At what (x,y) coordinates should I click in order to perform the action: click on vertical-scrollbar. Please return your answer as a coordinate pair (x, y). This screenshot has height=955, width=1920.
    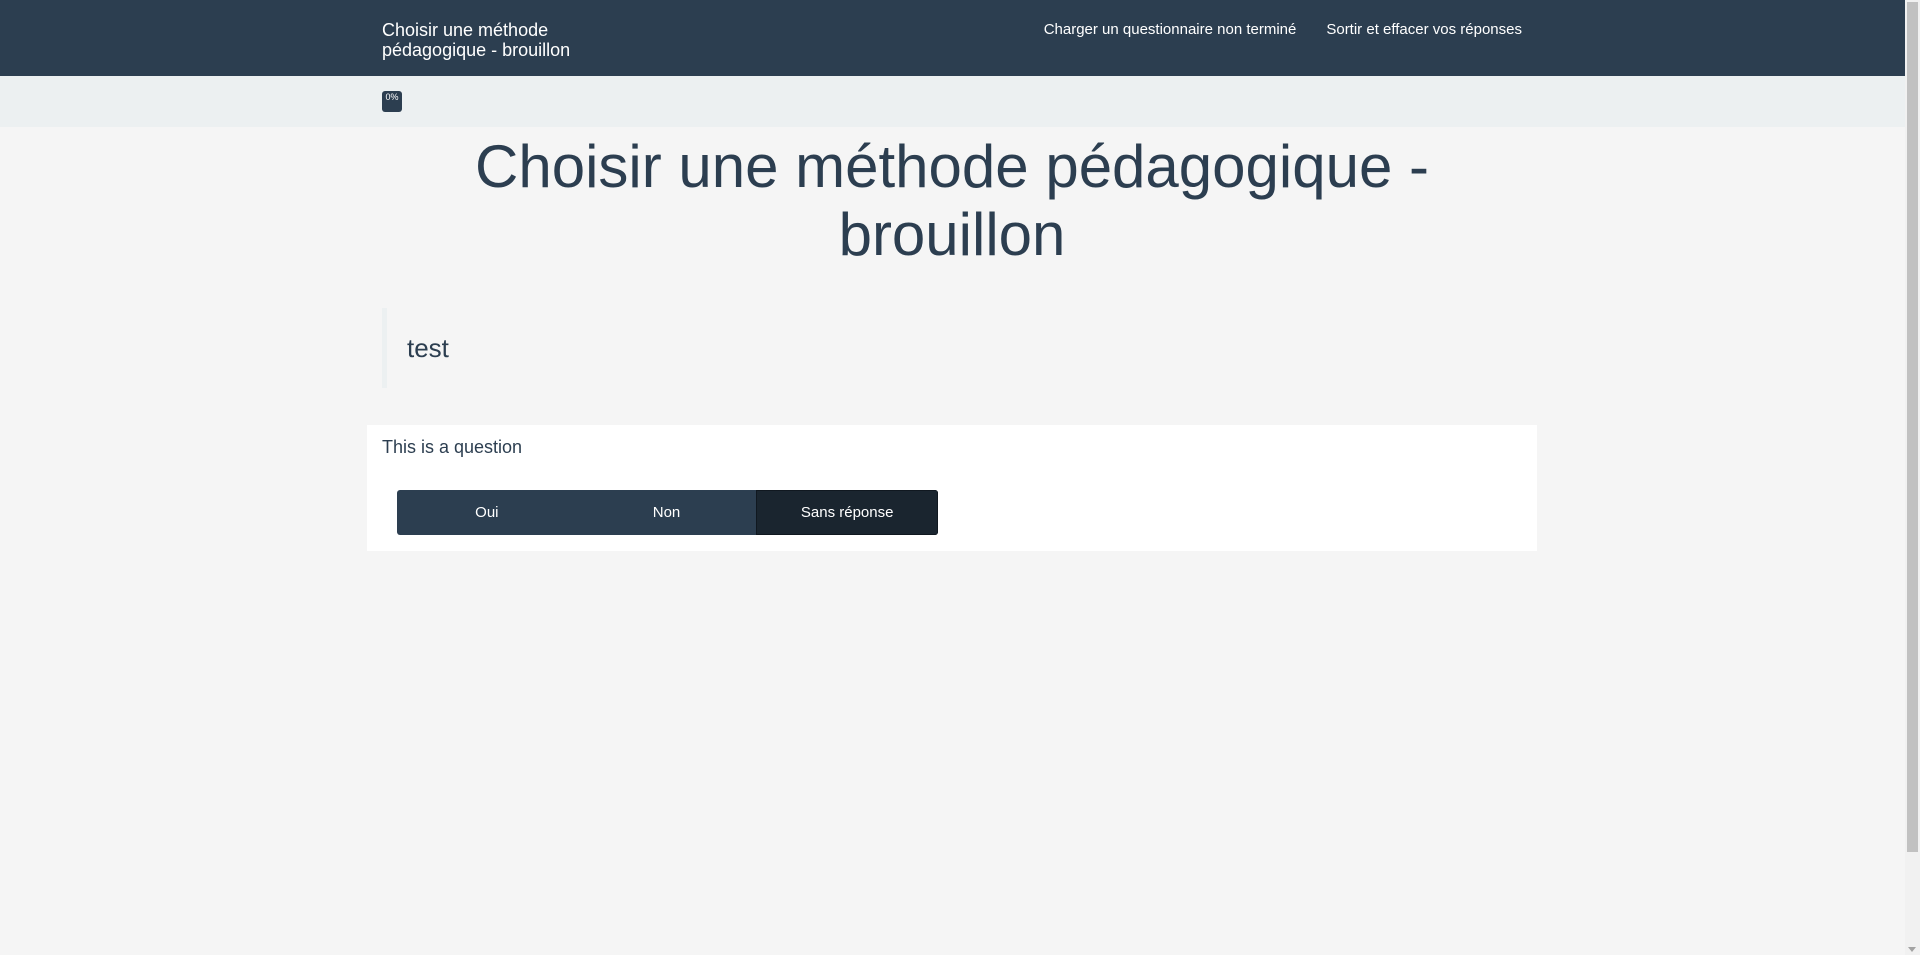
    Looking at the image, I should click on (1912, 477).